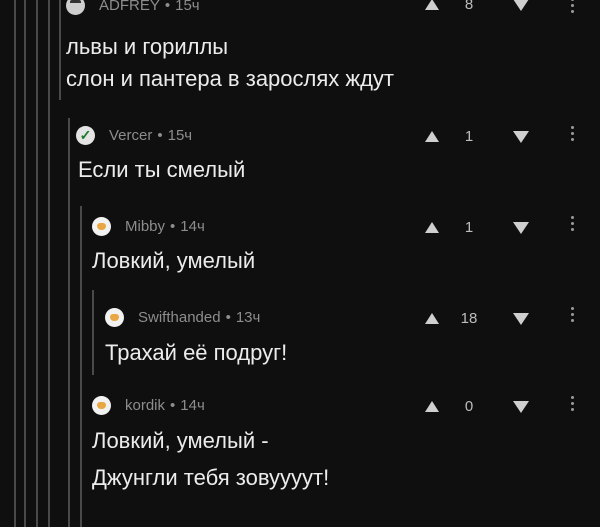 Image resolution: width=600 pixels, height=527 pixels. Describe the element at coordinates (145, 405) in the screenshot. I see `comment-author: kordik` at that location.